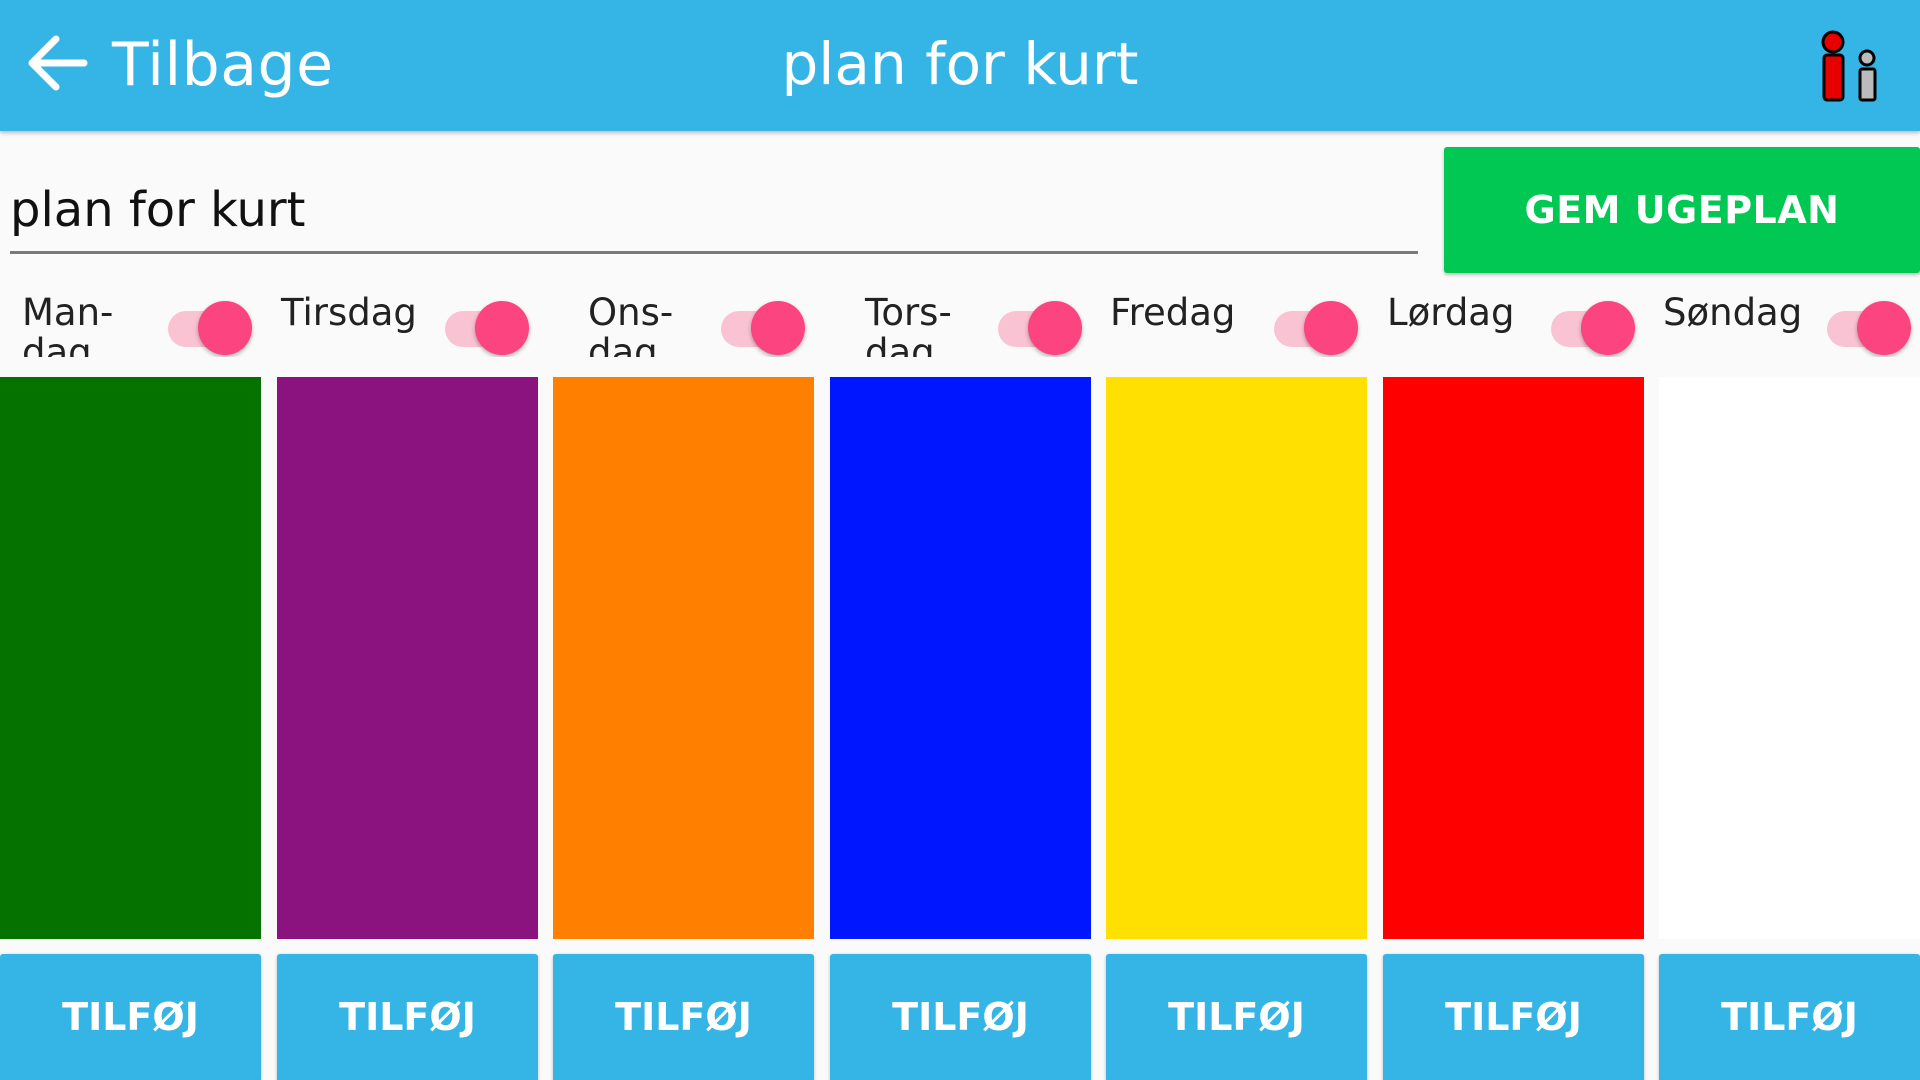  Describe the element at coordinates (968, 321) in the screenshot. I see `day-header: Tors-dag` at that location.